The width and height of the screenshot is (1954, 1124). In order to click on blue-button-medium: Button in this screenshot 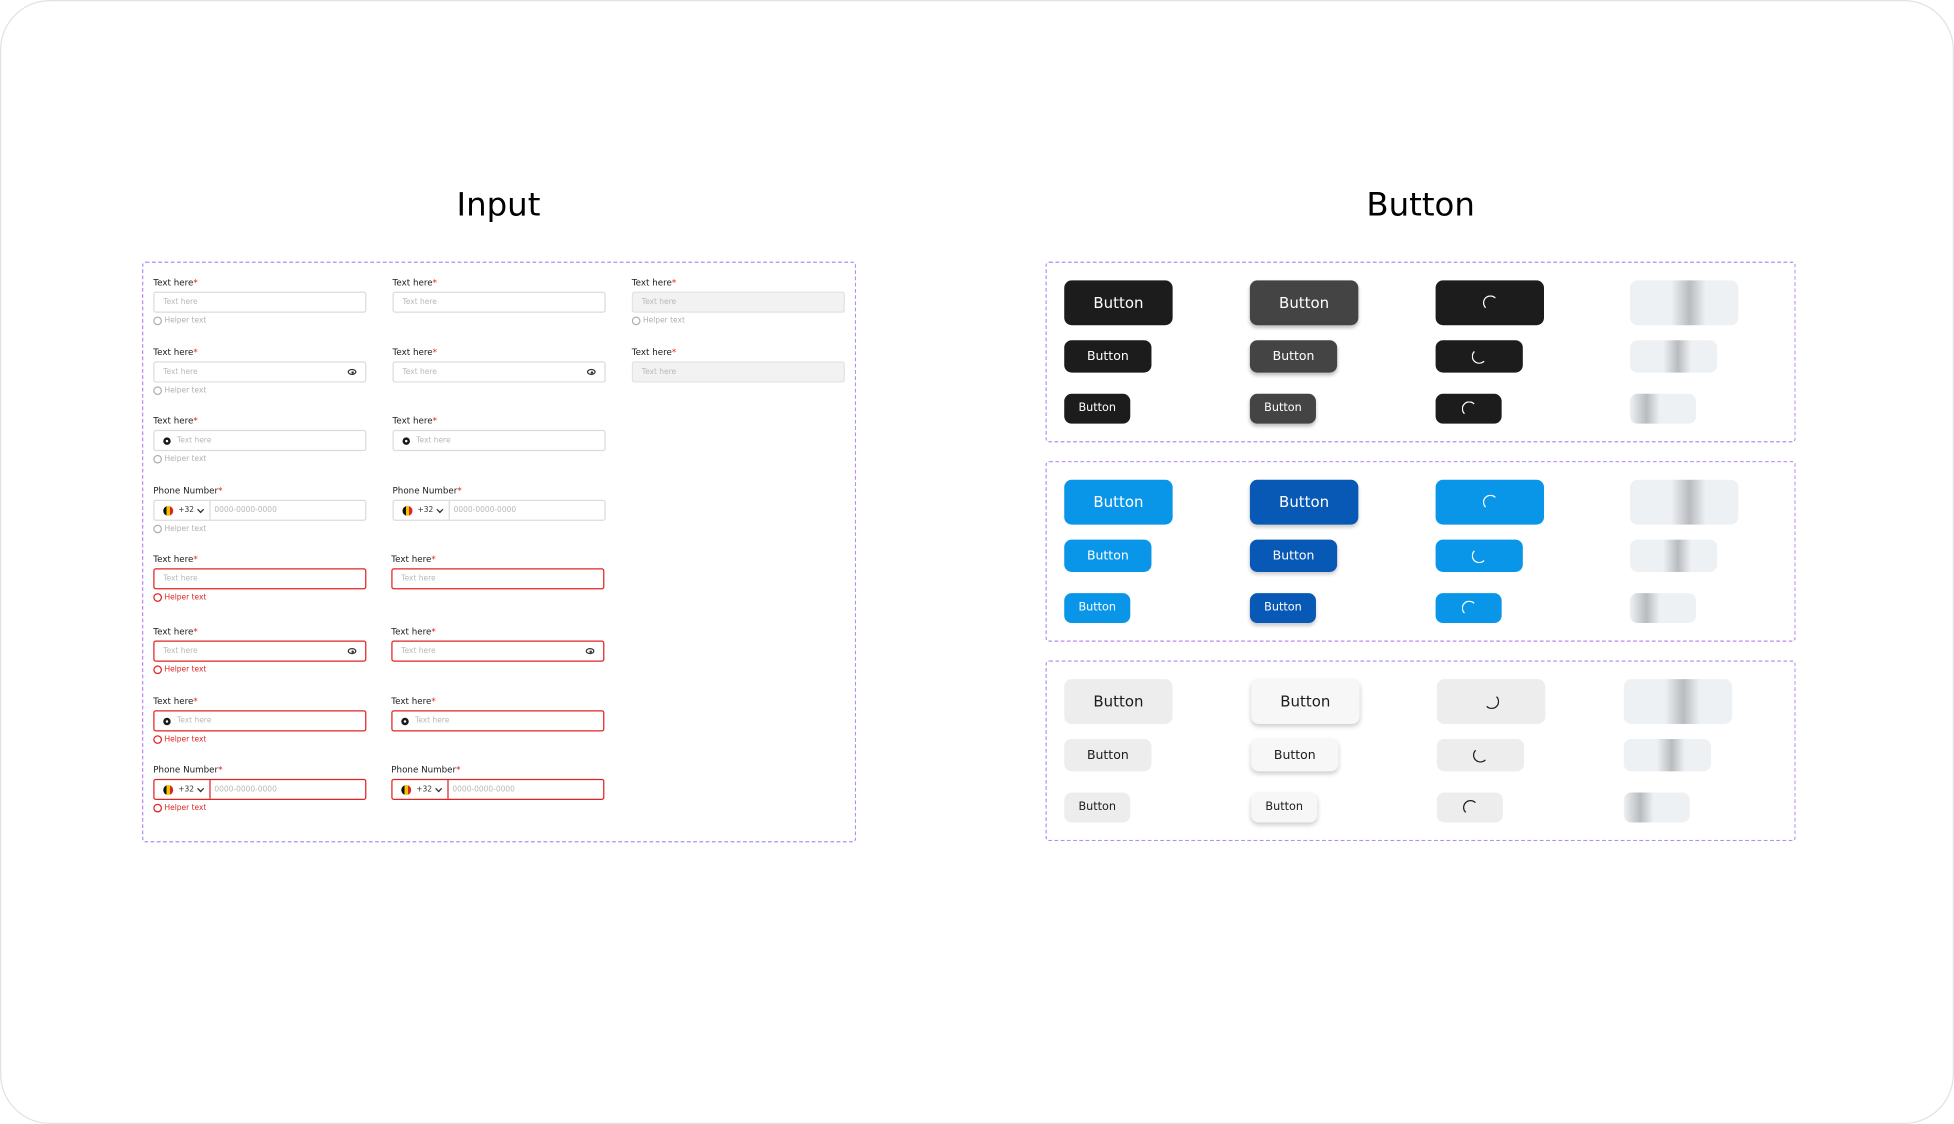, I will do `click(1108, 555)`.